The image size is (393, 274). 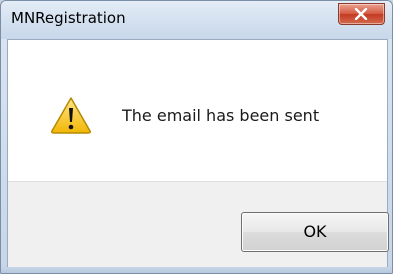 I want to click on ok-button: OK, so click(x=315, y=232).